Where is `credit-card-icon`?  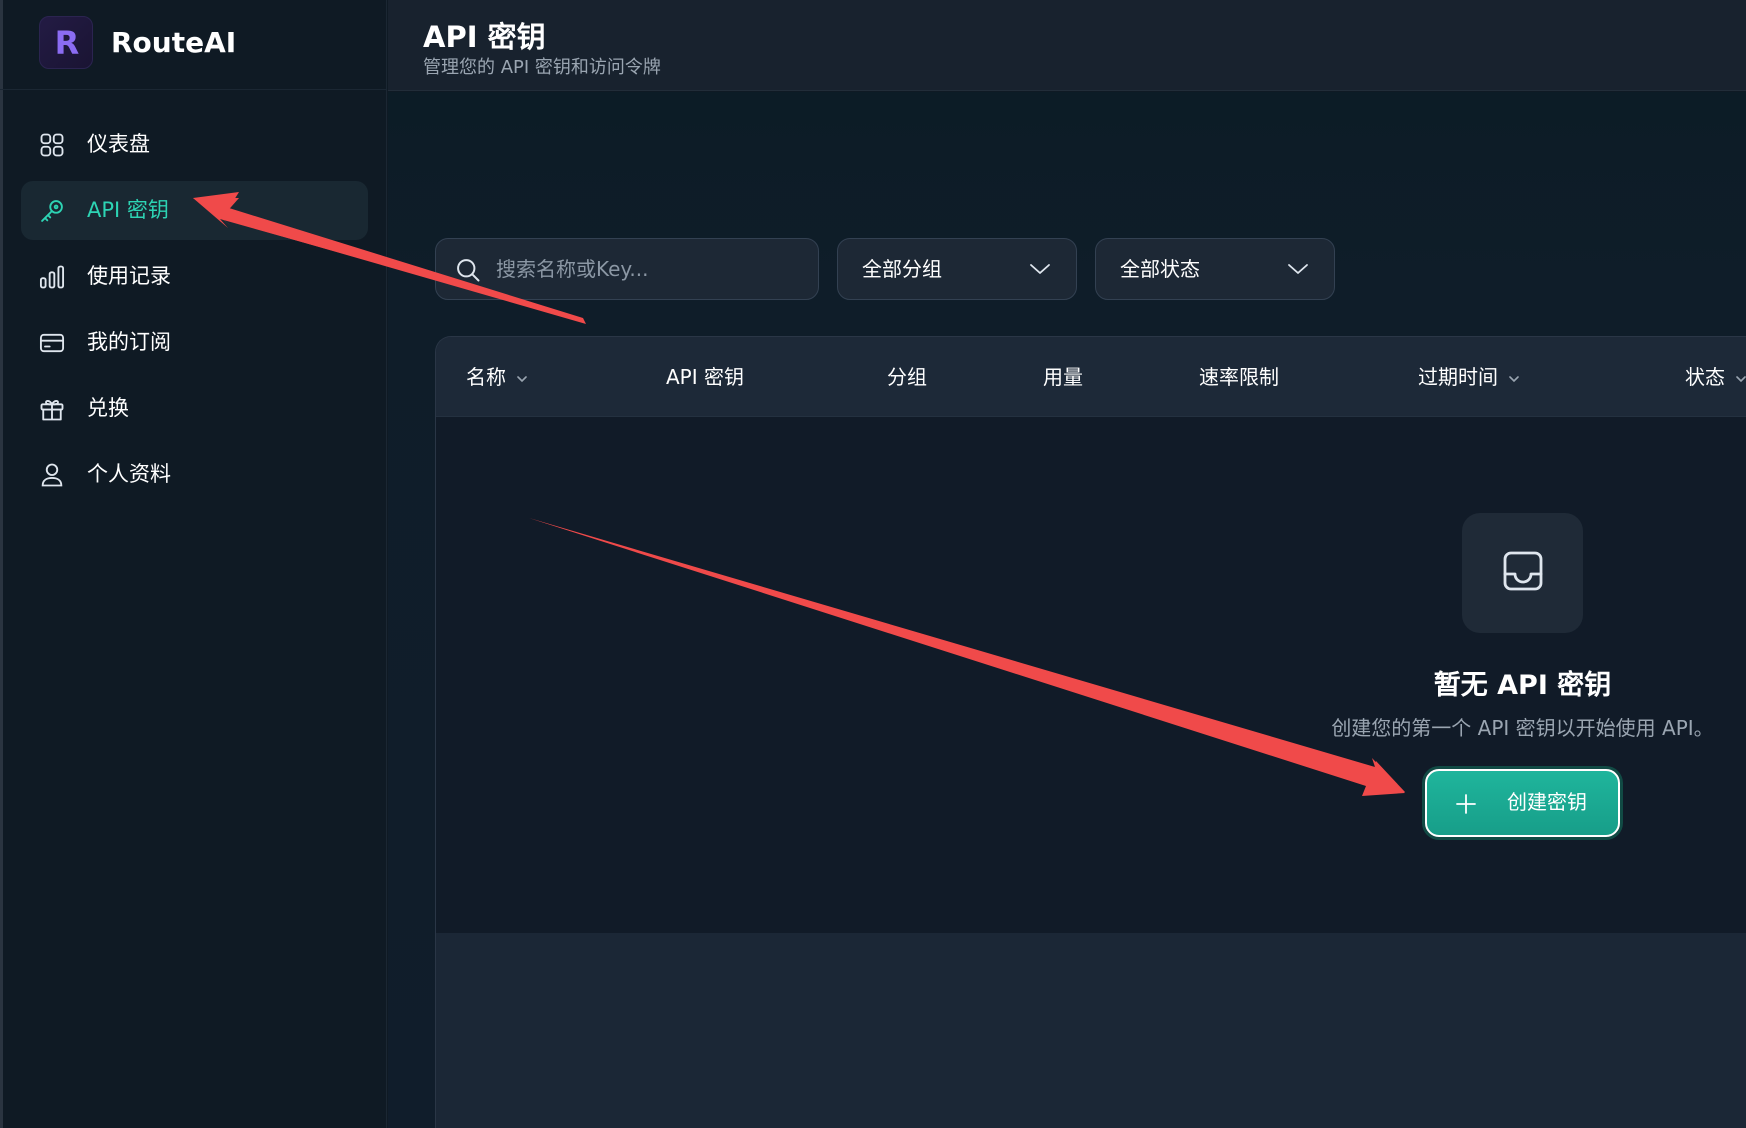 credit-card-icon is located at coordinates (52, 343).